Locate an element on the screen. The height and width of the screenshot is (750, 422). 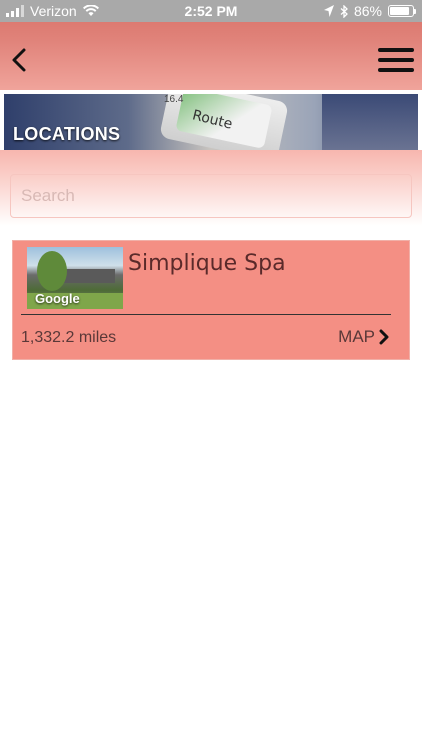
location-distance: 1,332.2 miles is located at coordinates (69, 337).